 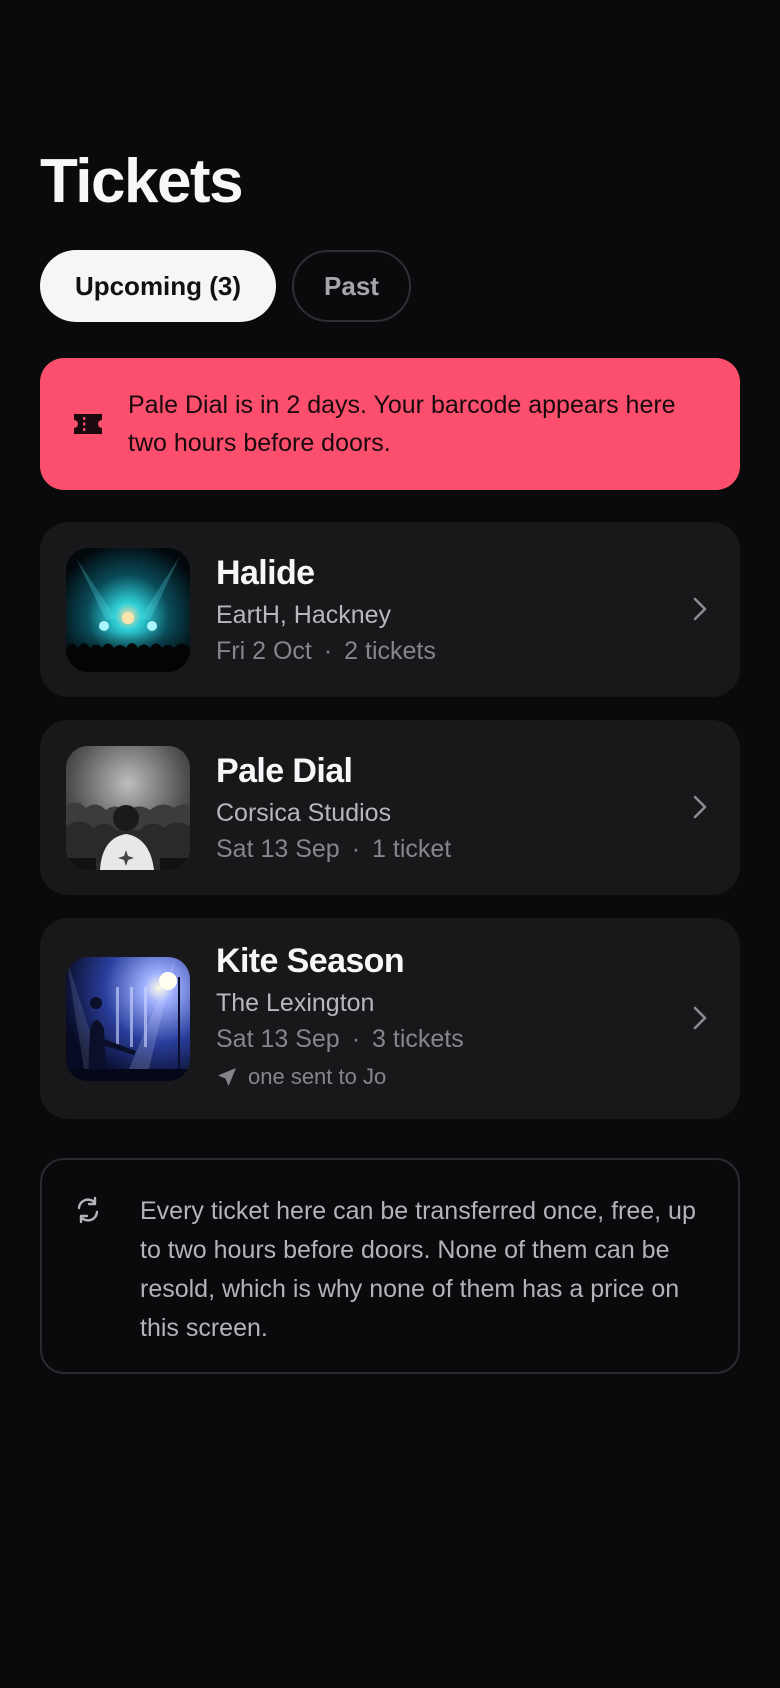 I want to click on event-title: Pale Dial, so click(x=284, y=771).